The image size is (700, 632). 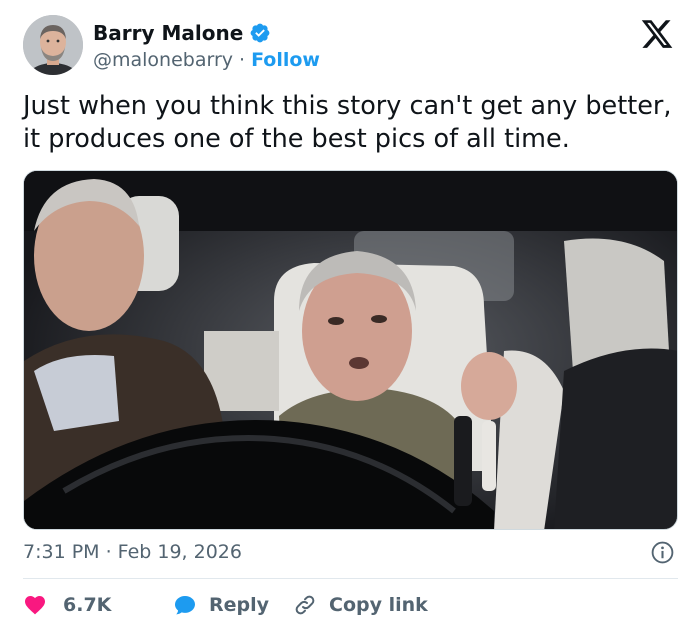 I want to click on like-button: 6.7K, so click(x=98, y=605).